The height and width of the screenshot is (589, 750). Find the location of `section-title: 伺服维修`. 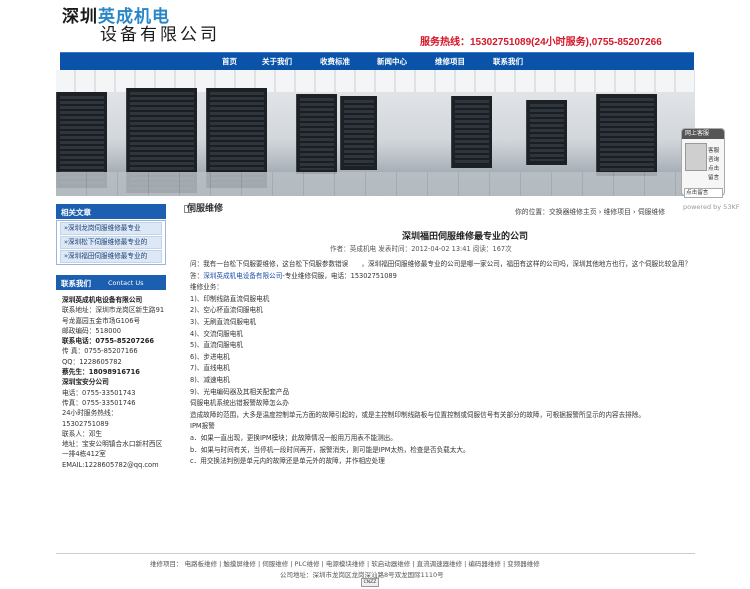

section-title: 伺服维修 is located at coordinates (205, 209).